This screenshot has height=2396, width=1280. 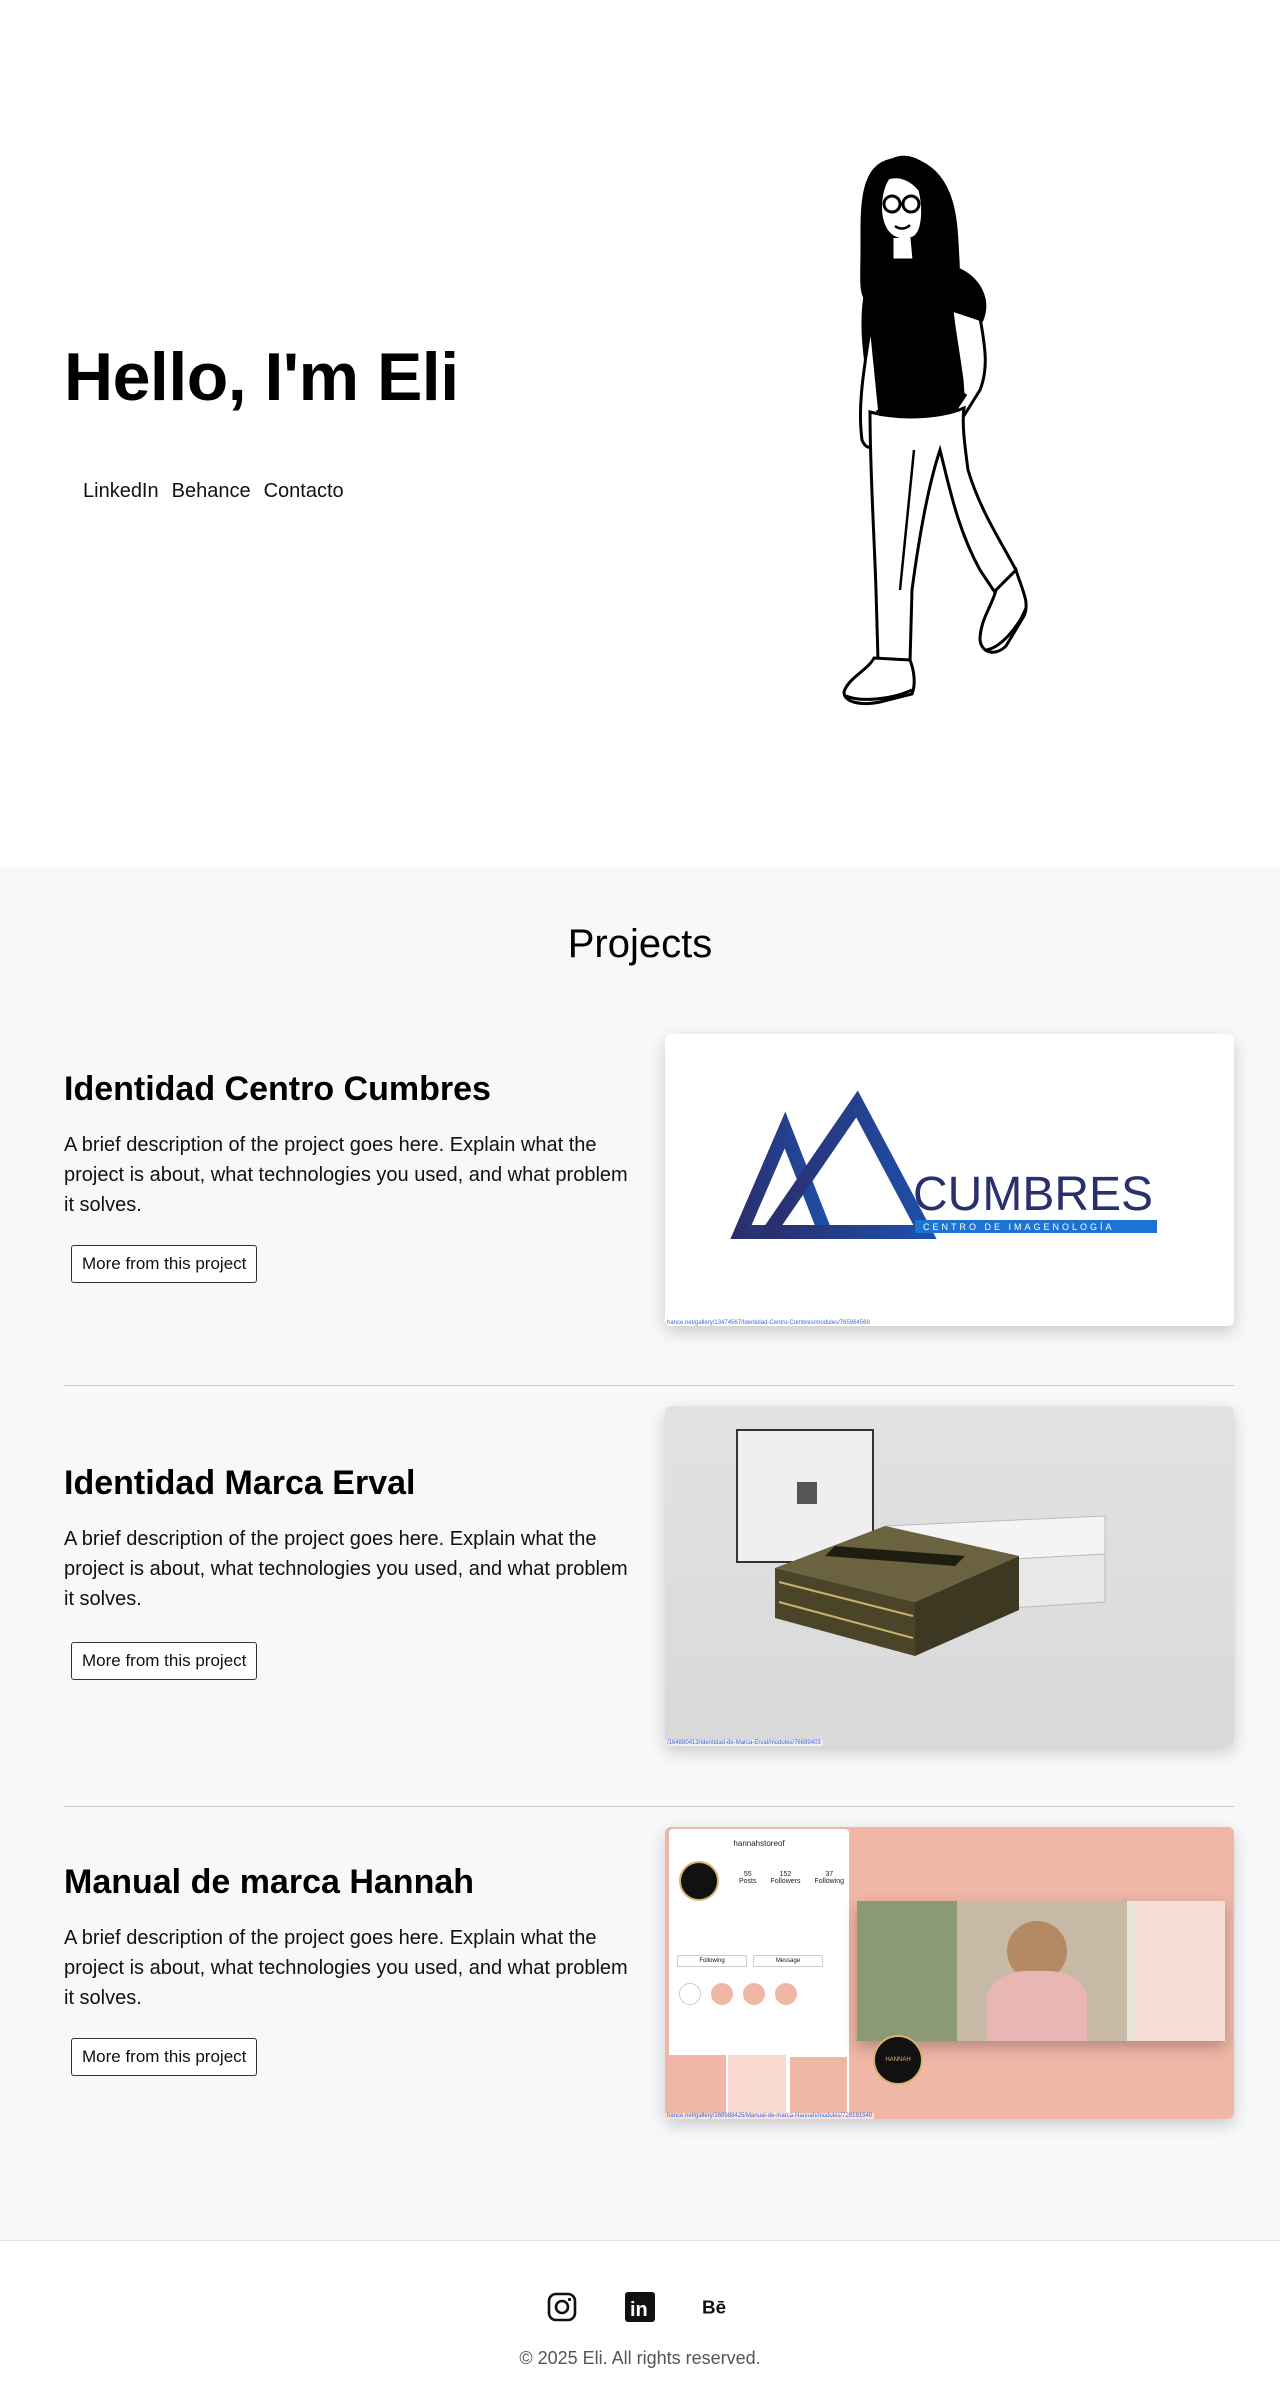 I want to click on behance-icon: Bē, so click(x=718, y=2307).